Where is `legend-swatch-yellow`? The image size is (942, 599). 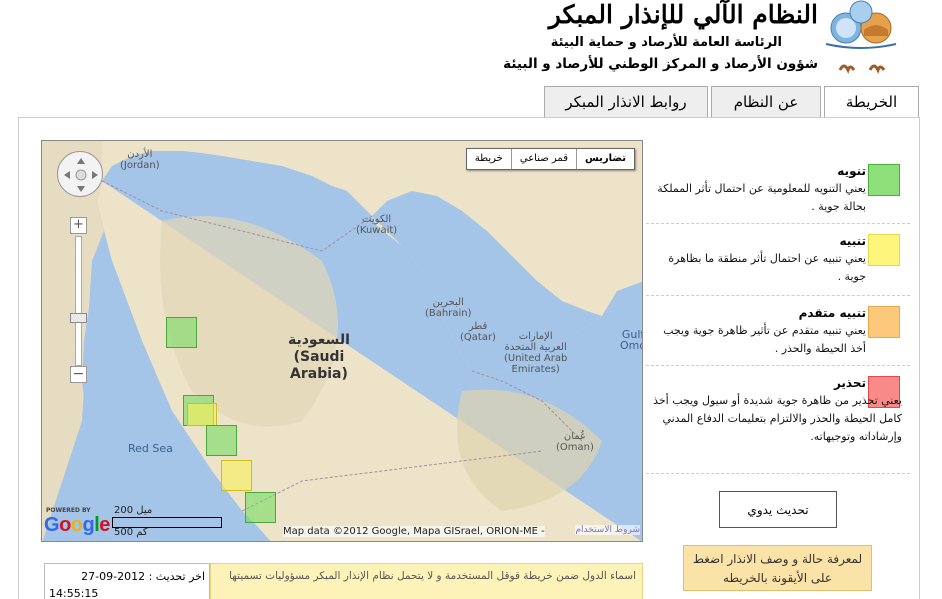 legend-swatch-yellow is located at coordinates (884, 250).